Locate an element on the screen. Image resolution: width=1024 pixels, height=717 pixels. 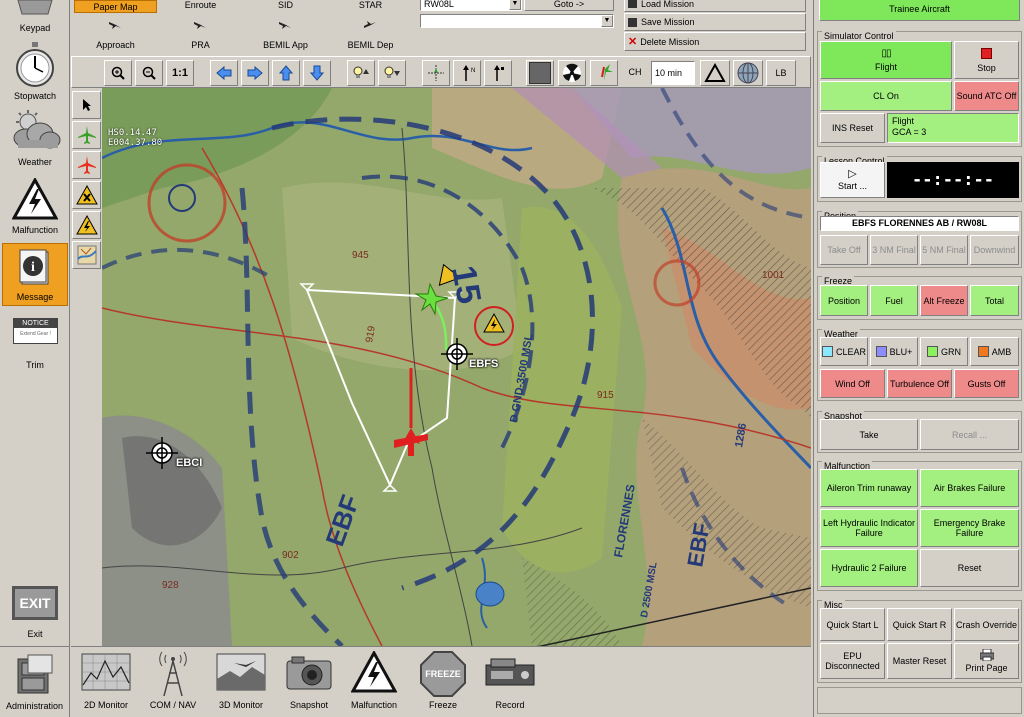
select-pointer-button is located at coordinates (86, 105).